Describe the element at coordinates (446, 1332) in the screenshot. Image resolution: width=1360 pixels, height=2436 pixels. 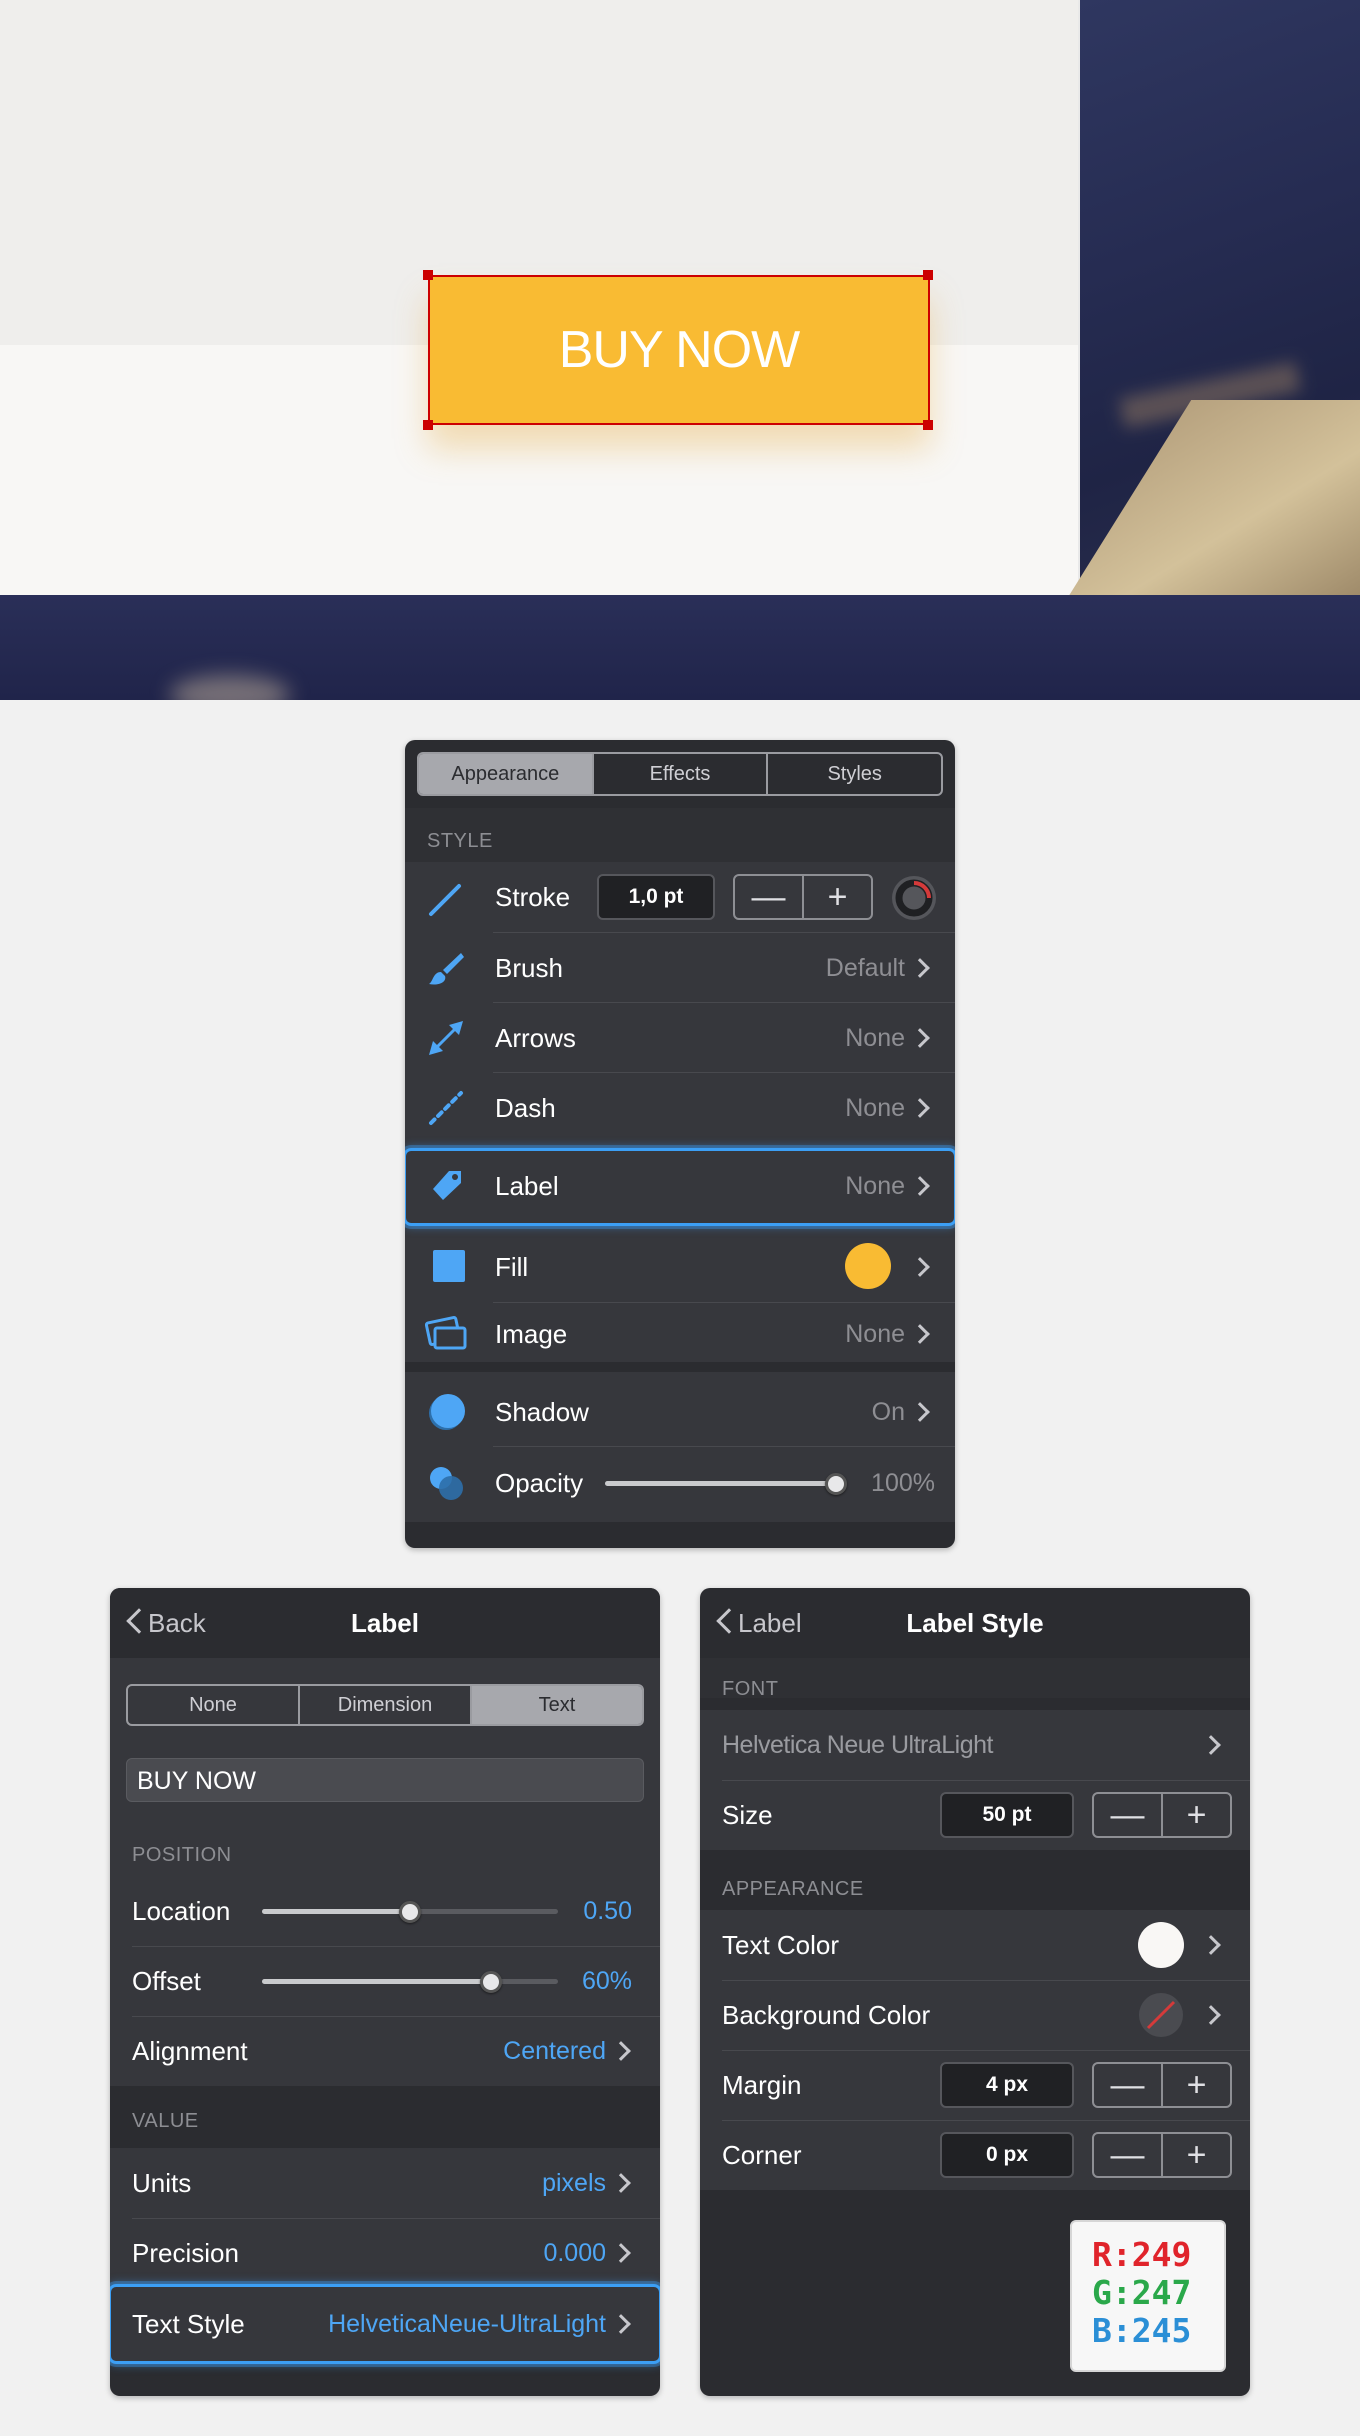
I see `image-icon` at that location.